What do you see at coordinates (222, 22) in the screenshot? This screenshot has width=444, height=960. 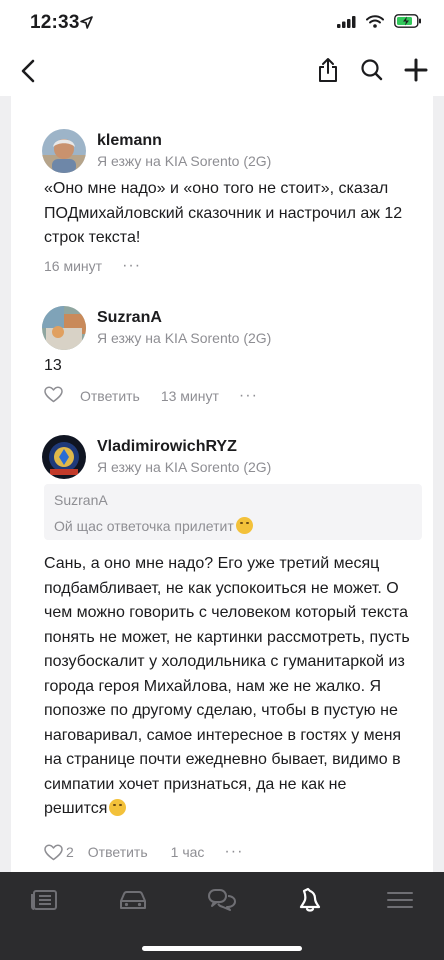 I see `status-bar: 12:33` at bounding box center [222, 22].